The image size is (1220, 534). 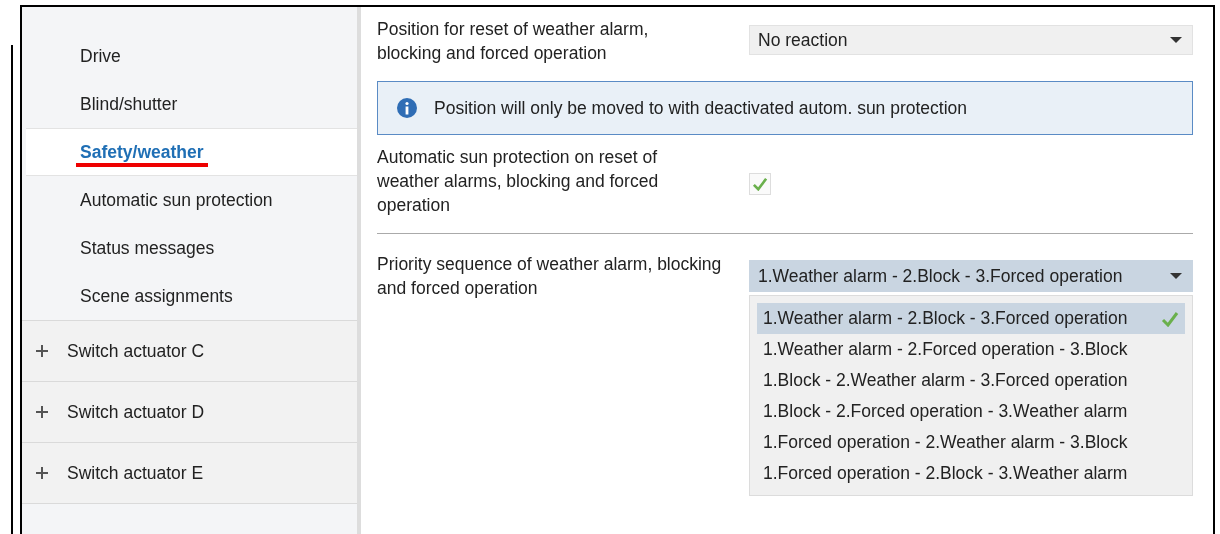 I want to click on sidebar-group: Switch actuator D, so click(x=189, y=411).